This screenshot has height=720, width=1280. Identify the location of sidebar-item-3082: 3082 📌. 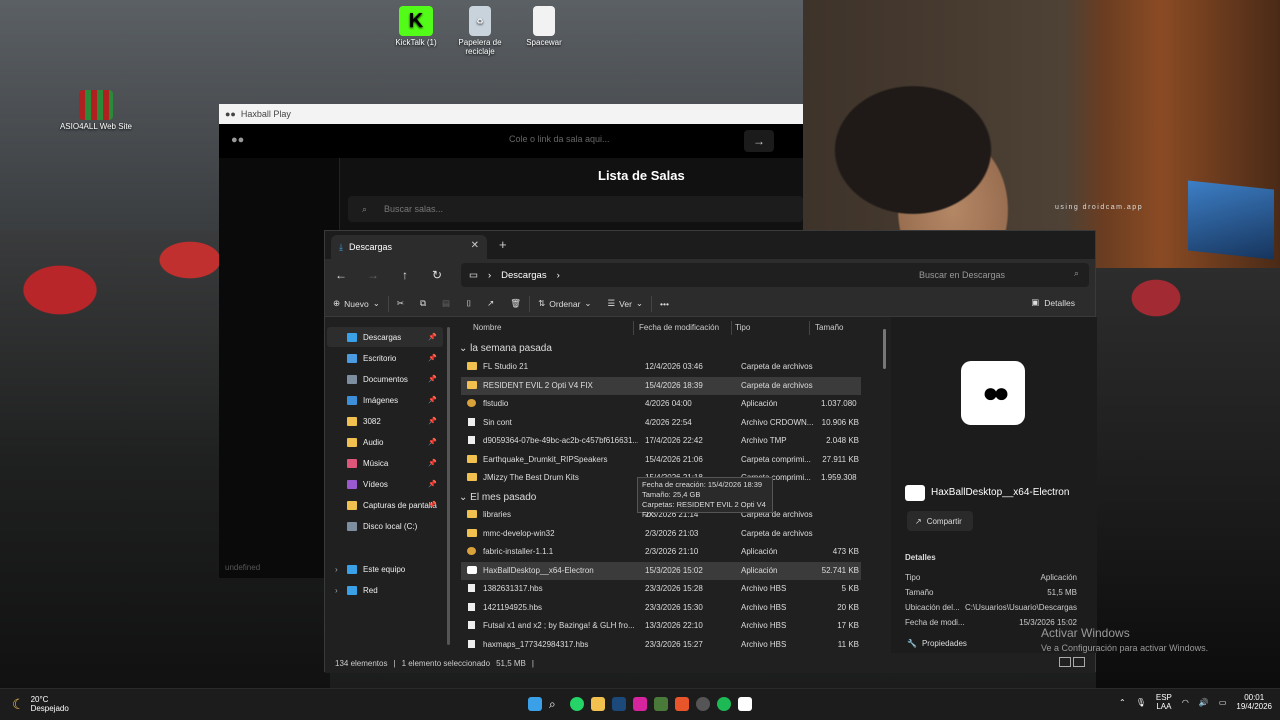
(385, 421).